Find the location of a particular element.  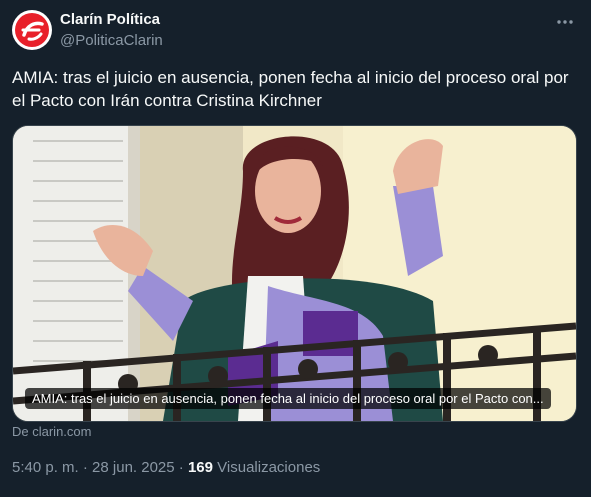

more-dots-icon is located at coordinates (565, 22).